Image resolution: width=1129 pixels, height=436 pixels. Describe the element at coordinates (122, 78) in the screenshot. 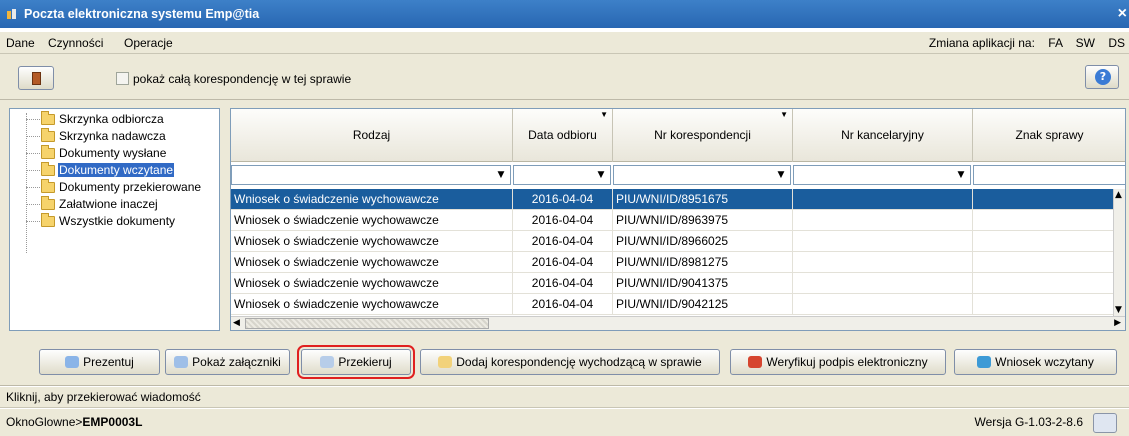

I see `checkbox-box` at that location.